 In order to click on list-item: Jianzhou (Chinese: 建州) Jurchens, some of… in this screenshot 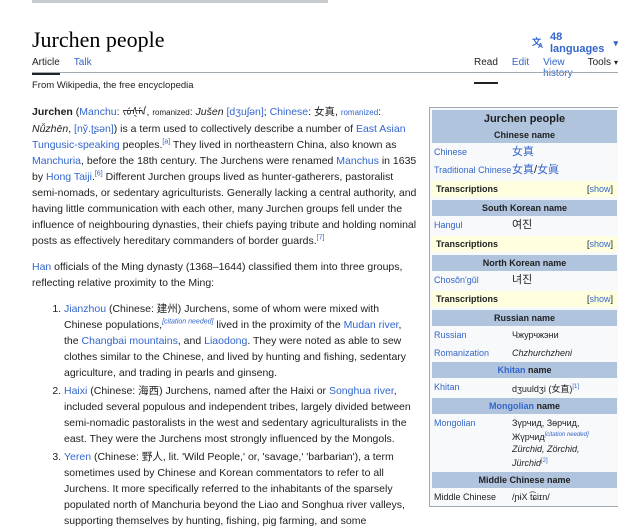, I will do `click(241, 341)`.